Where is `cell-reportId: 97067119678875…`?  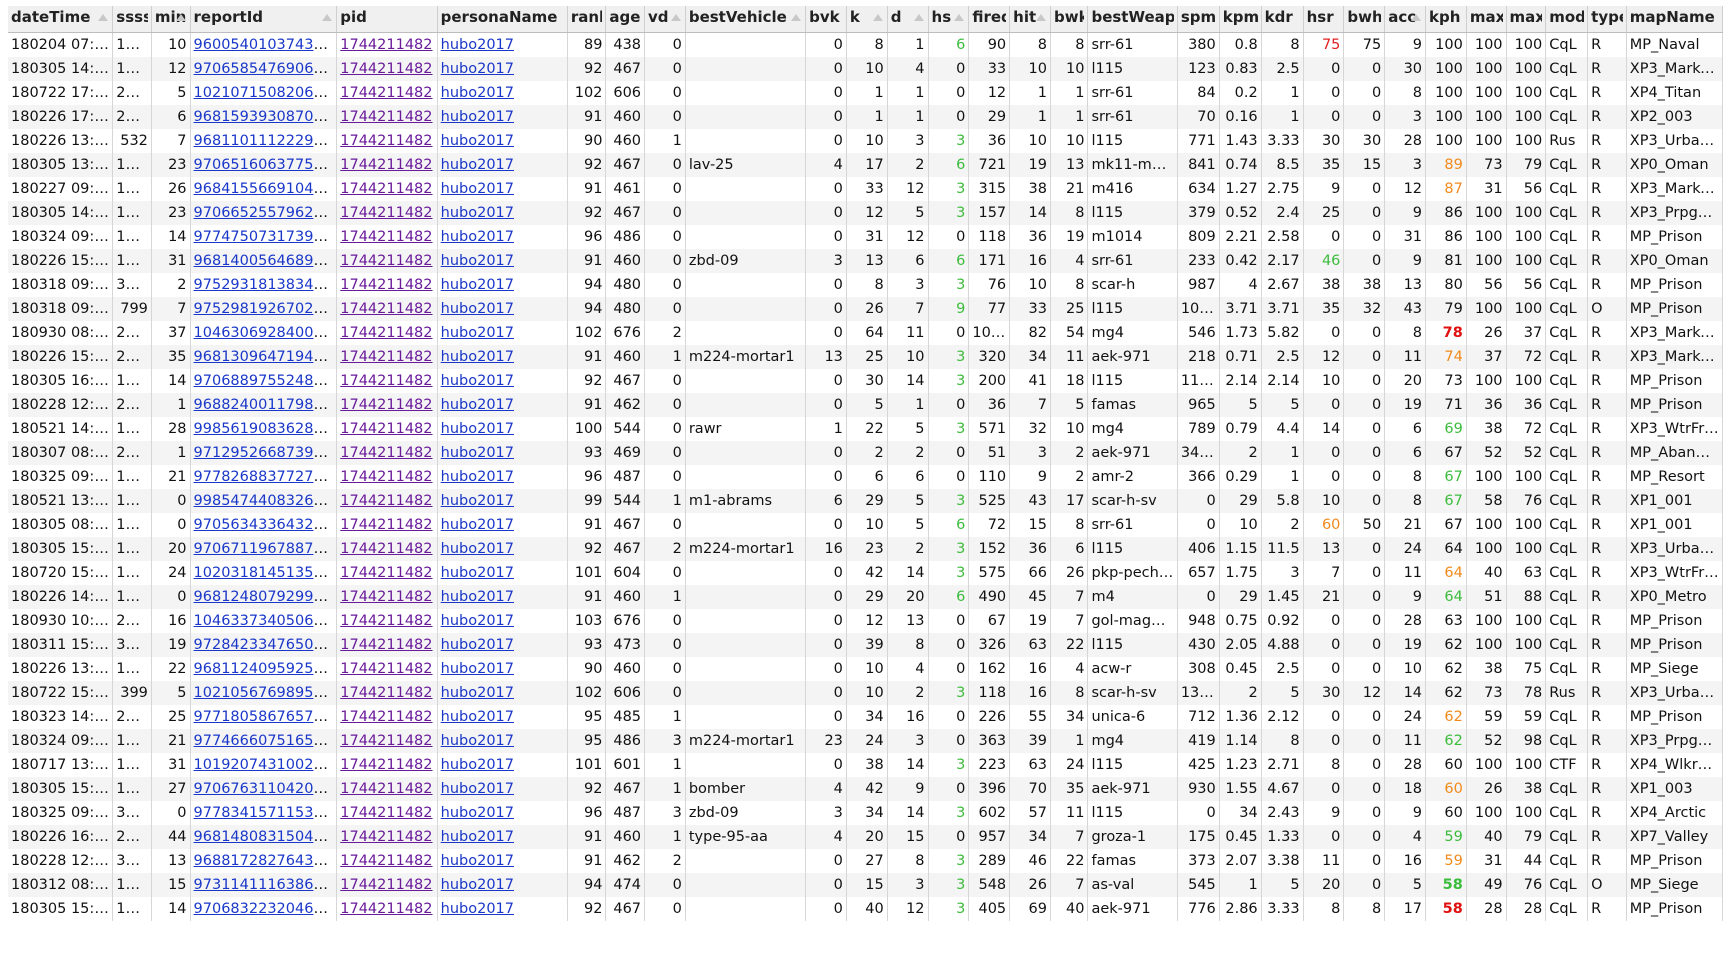 cell-reportId: 97067119678875… is located at coordinates (264, 549).